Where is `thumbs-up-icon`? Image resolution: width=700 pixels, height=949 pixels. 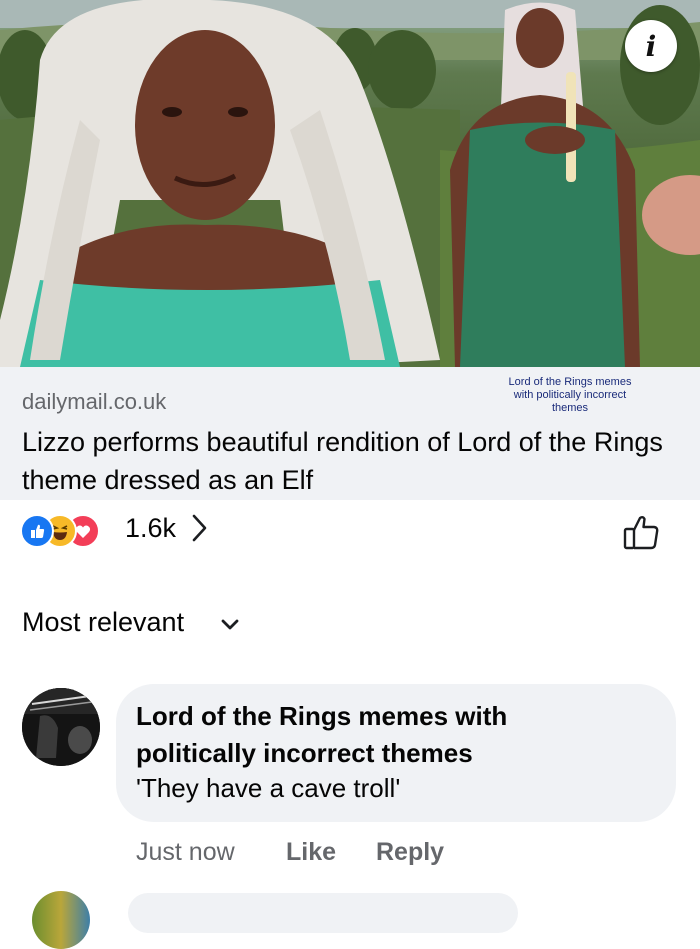
thumbs-up-icon is located at coordinates (642, 532).